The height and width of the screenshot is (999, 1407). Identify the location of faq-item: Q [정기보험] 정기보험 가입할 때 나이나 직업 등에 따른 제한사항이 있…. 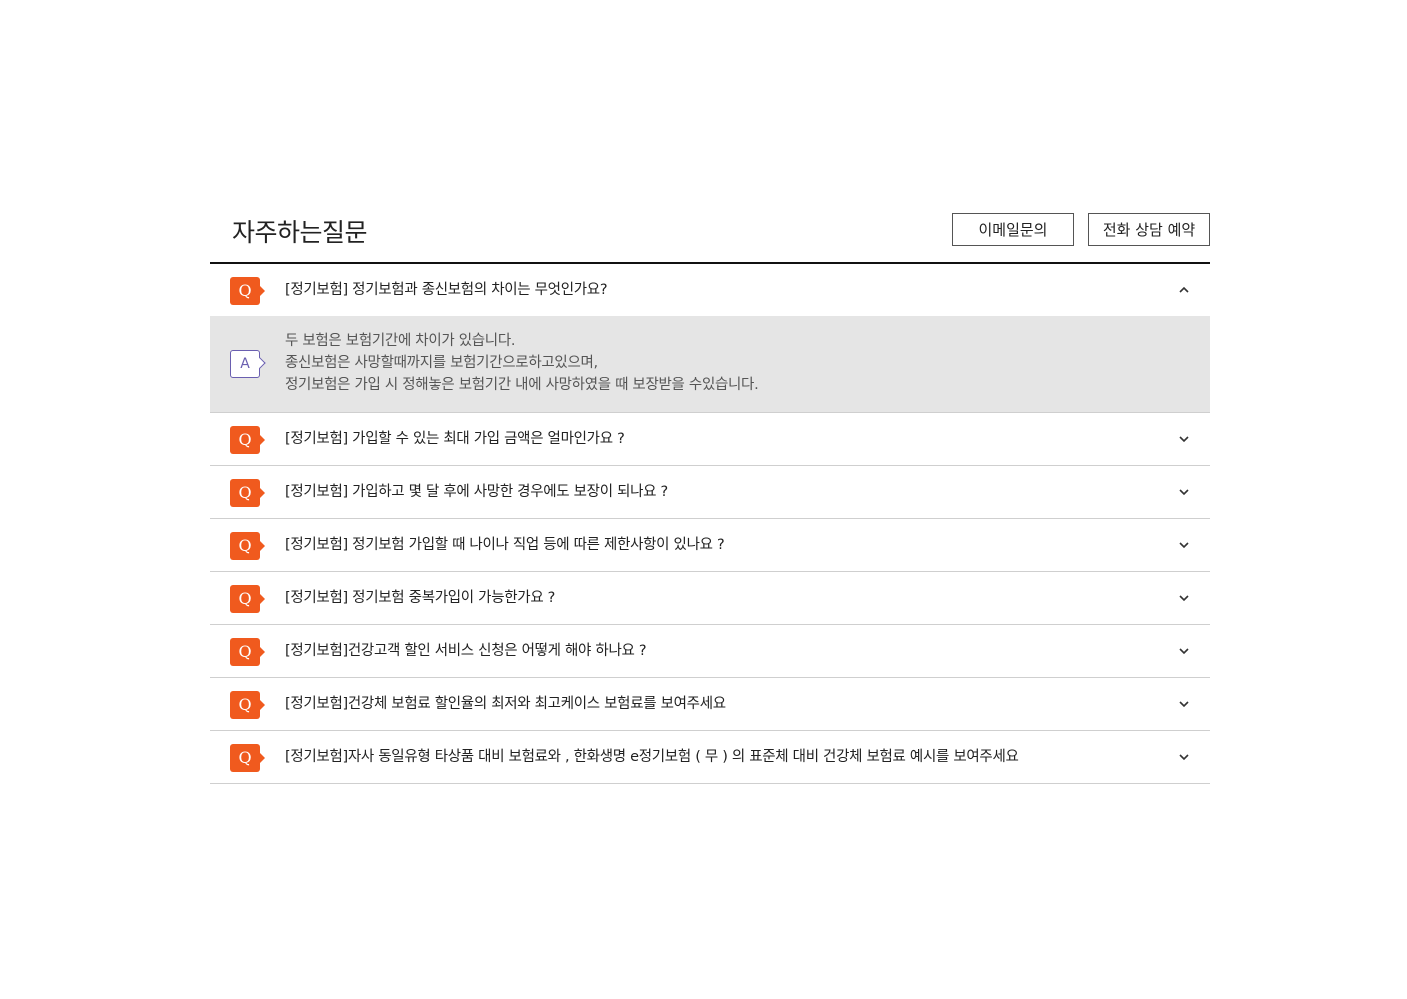
(710, 545).